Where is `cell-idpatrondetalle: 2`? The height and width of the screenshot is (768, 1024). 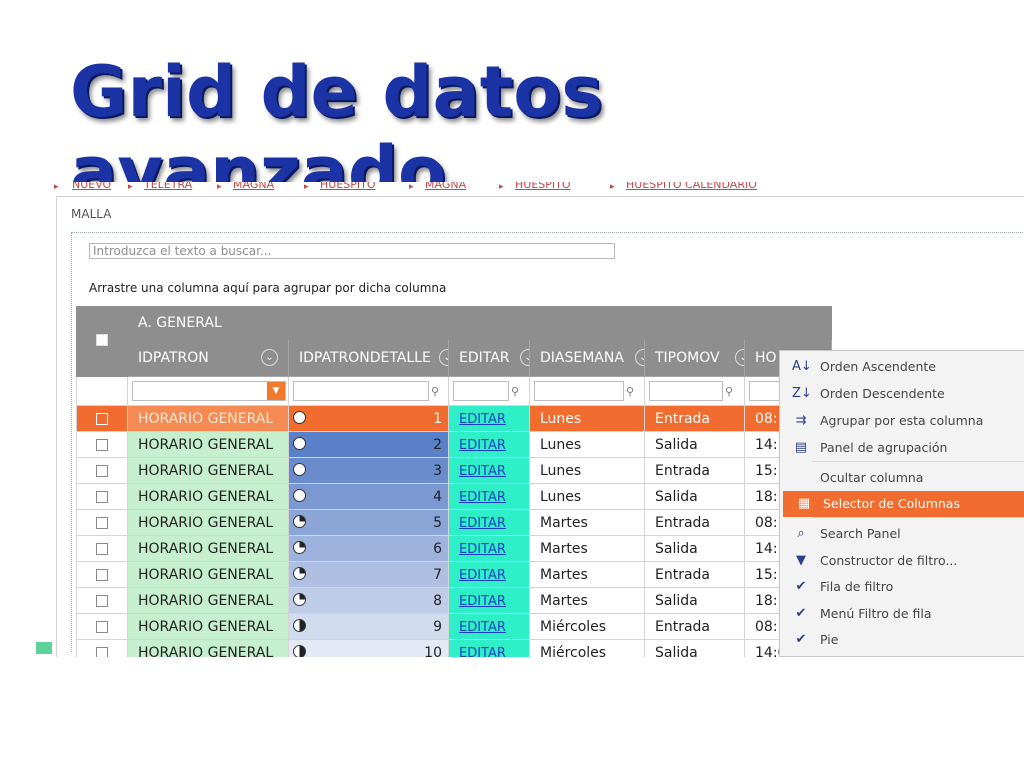 cell-idpatrondetalle: 2 is located at coordinates (368, 444).